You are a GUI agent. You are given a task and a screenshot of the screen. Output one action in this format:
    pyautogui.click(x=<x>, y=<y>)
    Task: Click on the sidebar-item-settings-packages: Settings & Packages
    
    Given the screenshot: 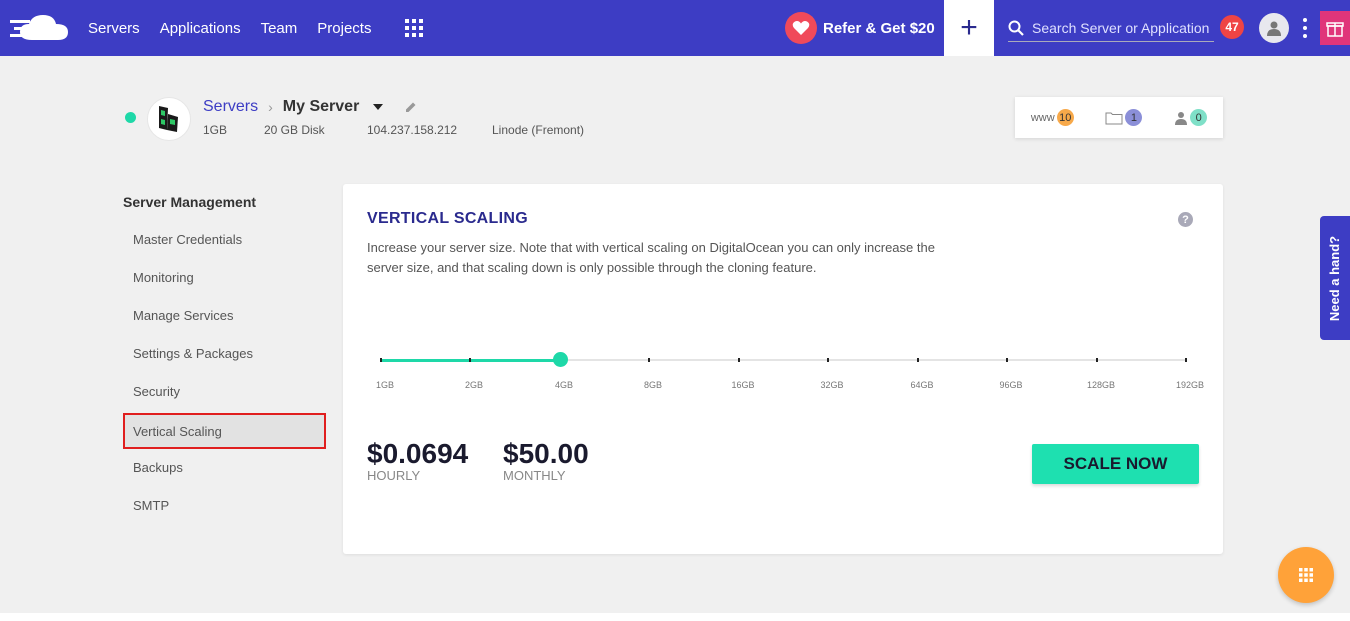 What is the action you would take?
    pyautogui.click(x=224, y=353)
    